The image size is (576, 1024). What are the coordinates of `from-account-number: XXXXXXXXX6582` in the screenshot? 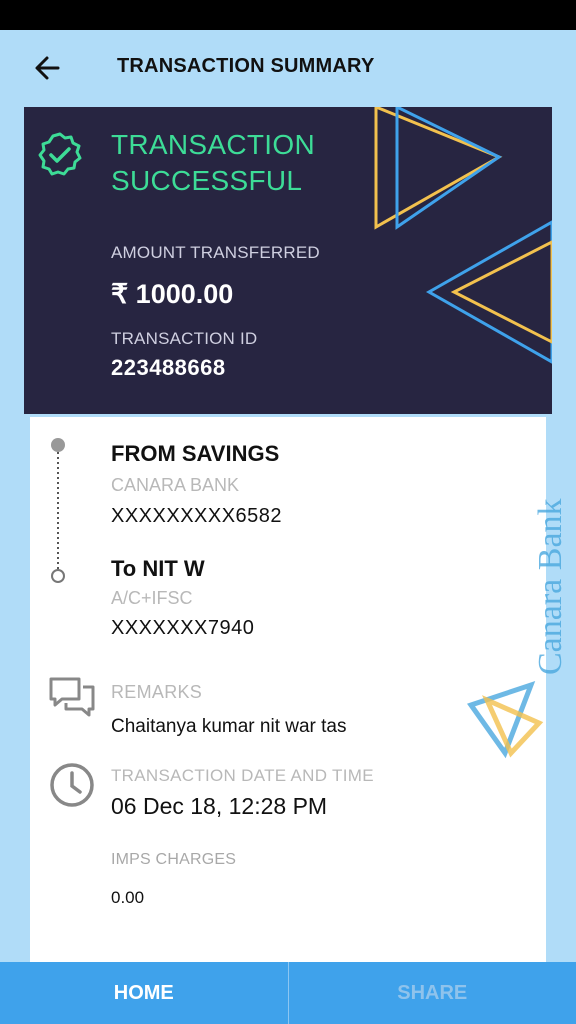 It's located at (197, 516).